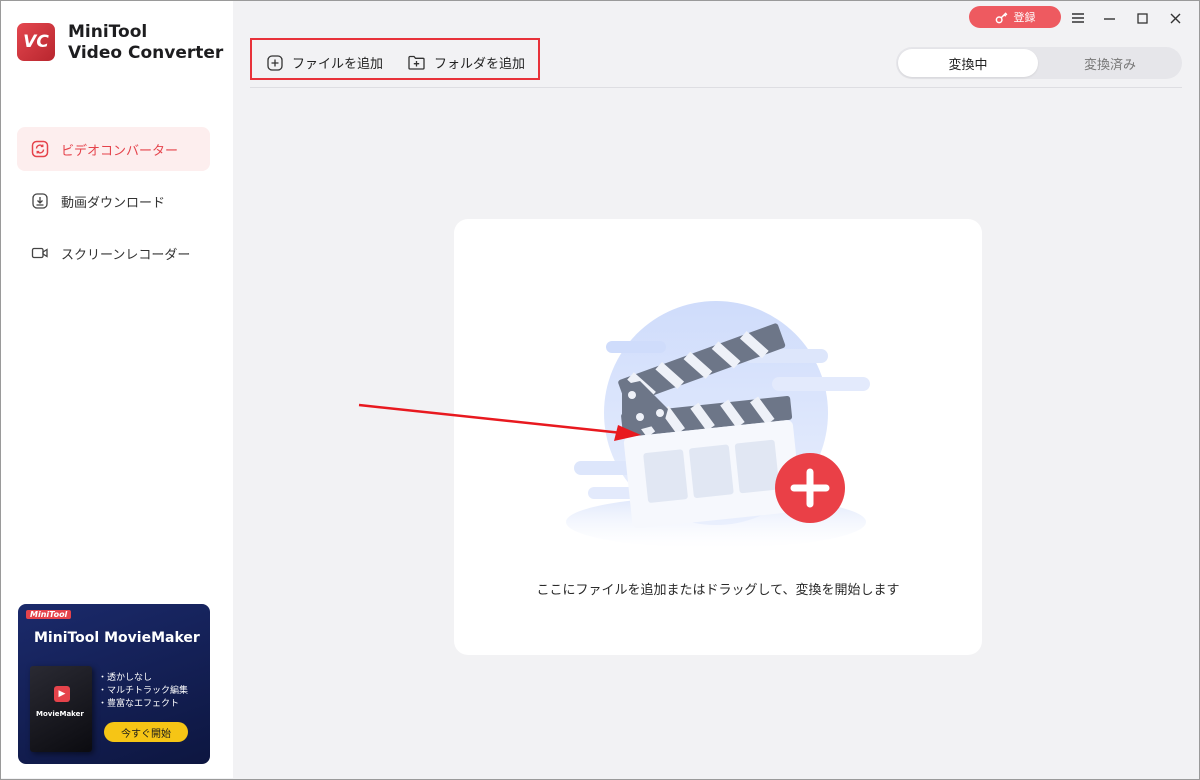 Image resolution: width=1200 pixels, height=780 pixels. What do you see at coordinates (718, 590) in the screenshot?
I see `drop-zone-hint: ここにファイルを追加またはドラッグして、変換を開始します` at bounding box center [718, 590].